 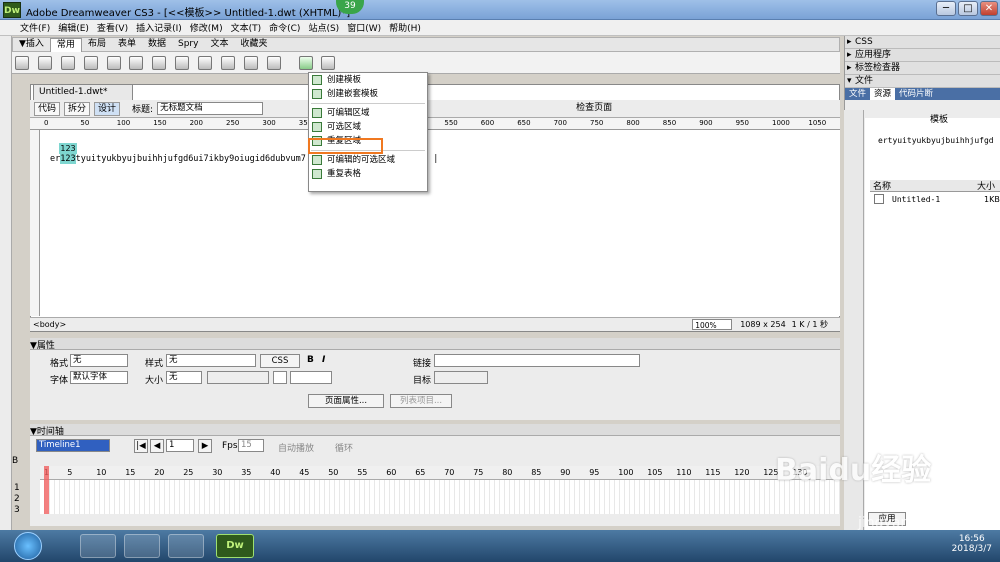 What do you see at coordinates (937, 199) in the screenshot?
I see `list-item: Untitled-1 1KB` at bounding box center [937, 199].